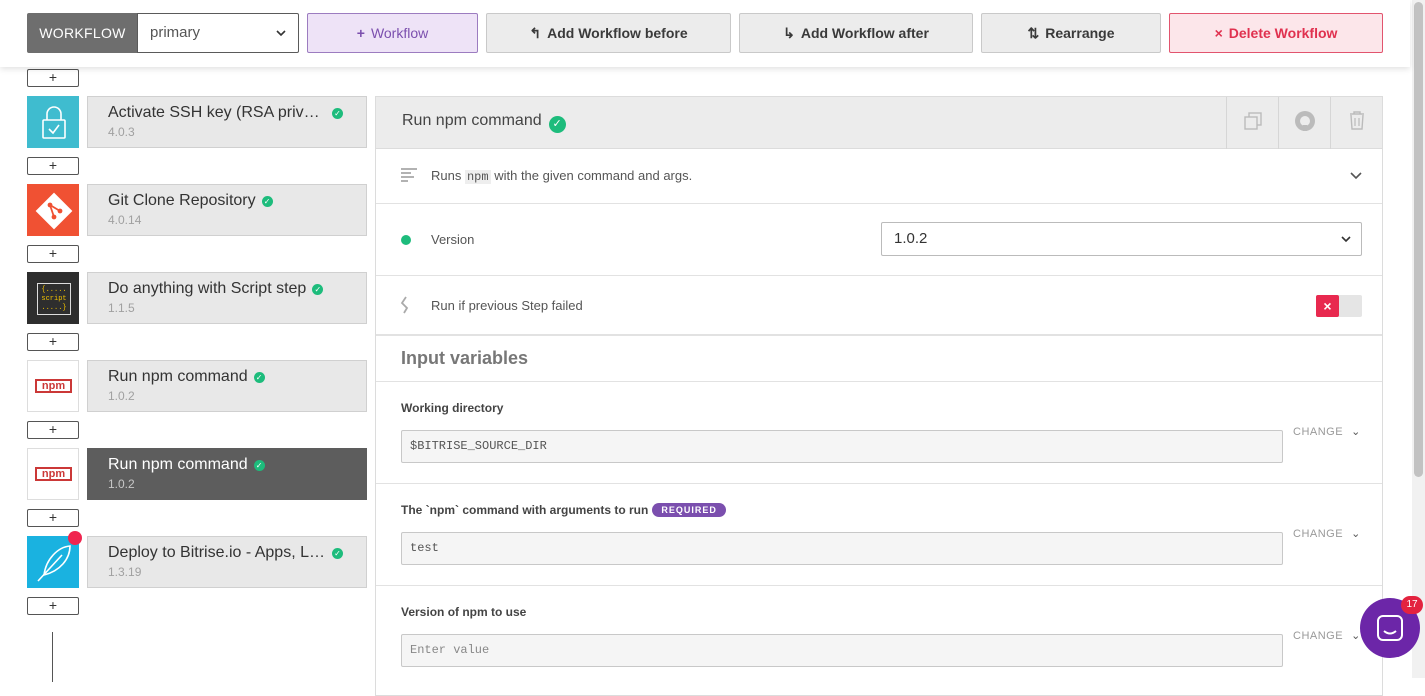  Describe the element at coordinates (452, 408) in the screenshot. I see `input-label: Working directory` at that location.